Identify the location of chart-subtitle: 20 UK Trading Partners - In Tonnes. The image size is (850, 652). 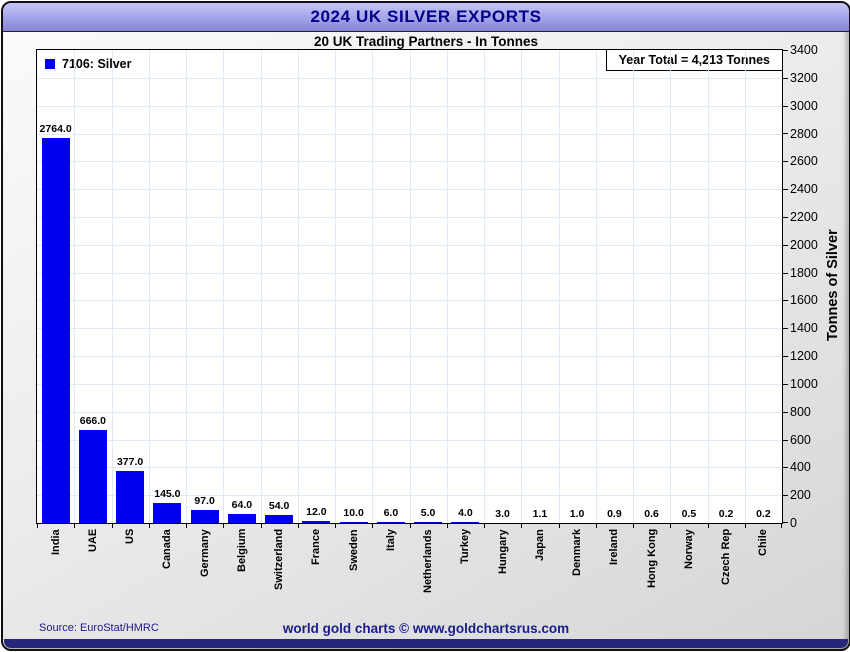
(426, 41).